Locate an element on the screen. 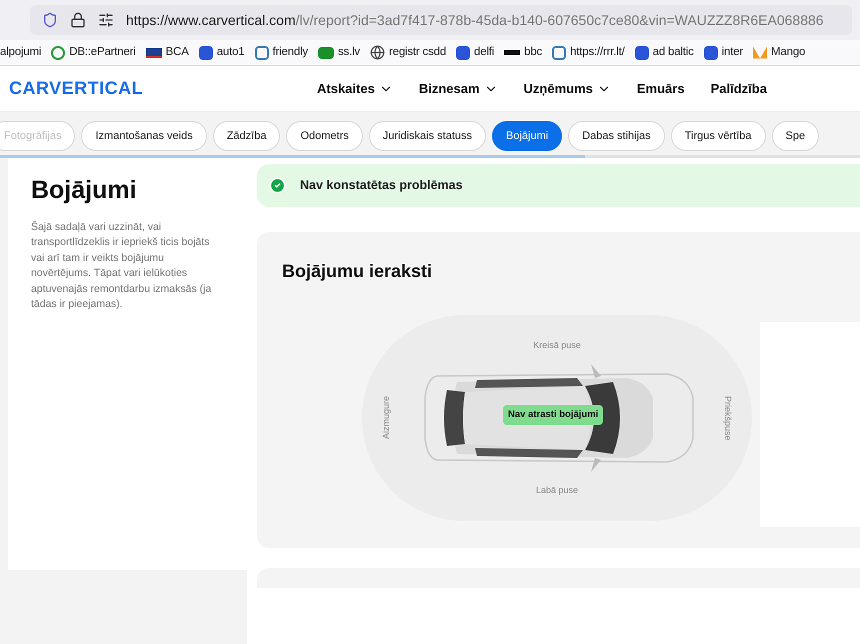 Image resolution: width=860 pixels, height=644 pixels. nav-link: Atskaites is located at coordinates (355, 88).